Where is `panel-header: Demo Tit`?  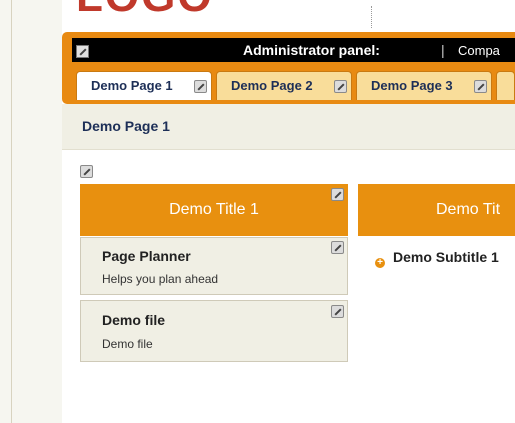
panel-header: Demo Tit is located at coordinates (436, 210).